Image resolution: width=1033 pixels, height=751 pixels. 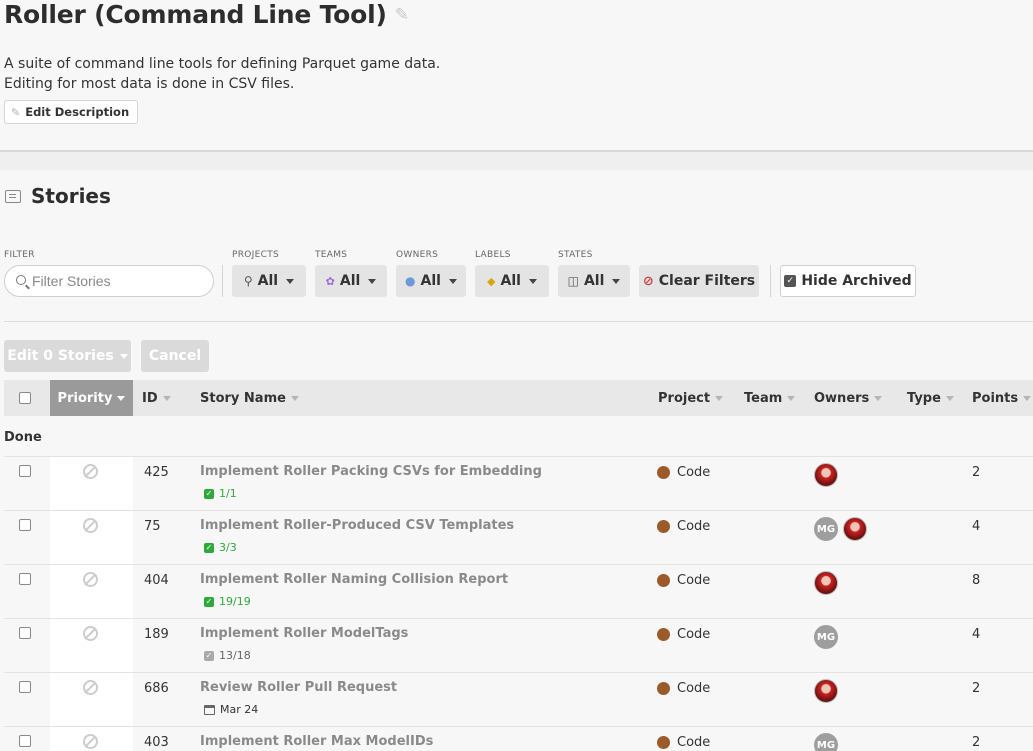 What do you see at coordinates (269, 281) in the screenshot?
I see `projects-filter-dropdown: ⚲ All` at bounding box center [269, 281].